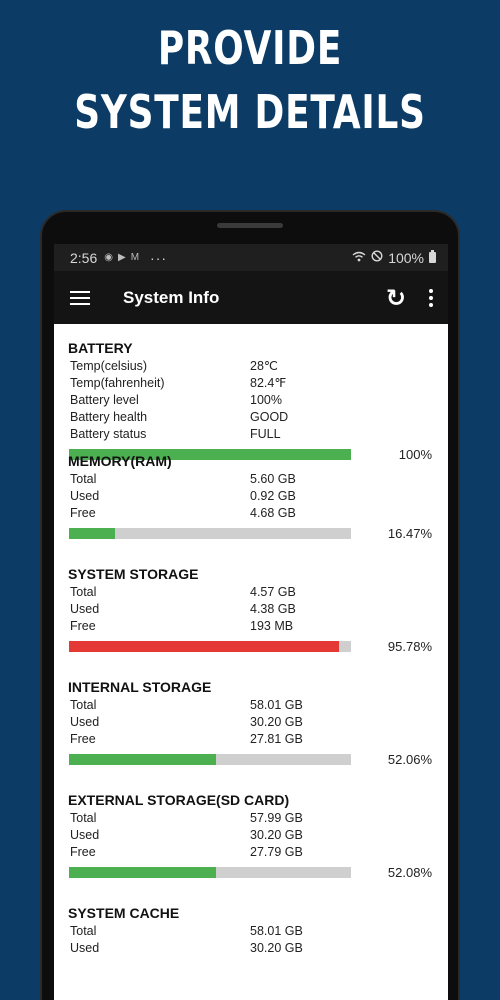 The width and height of the screenshot is (500, 1000). Describe the element at coordinates (268, 383) in the screenshot. I see `info-value: 82.4℉` at that location.